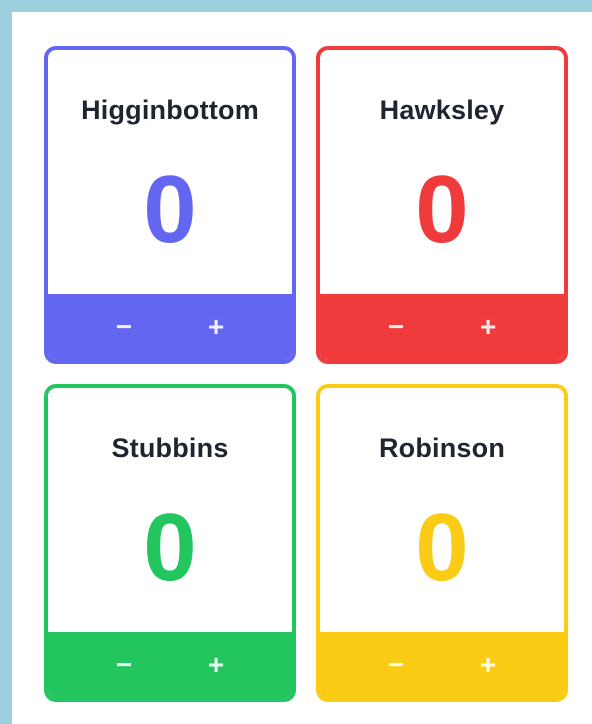 Image resolution: width=592 pixels, height=724 pixels. Describe the element at coordinates (442, 110) in the screenshot. I see `player-name: Hawksley` at that location.